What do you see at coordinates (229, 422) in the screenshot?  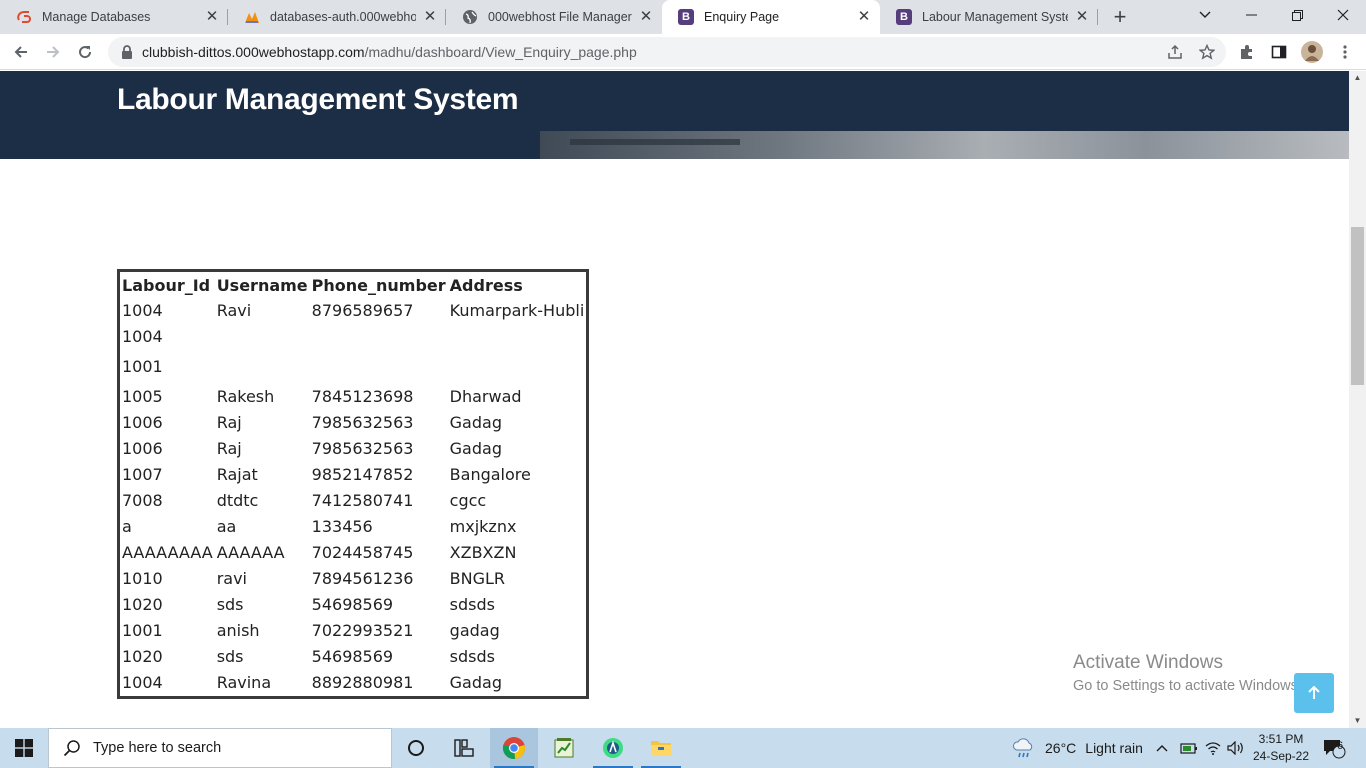 I see `table-cell: Raj` at bounding box center [229, 422].